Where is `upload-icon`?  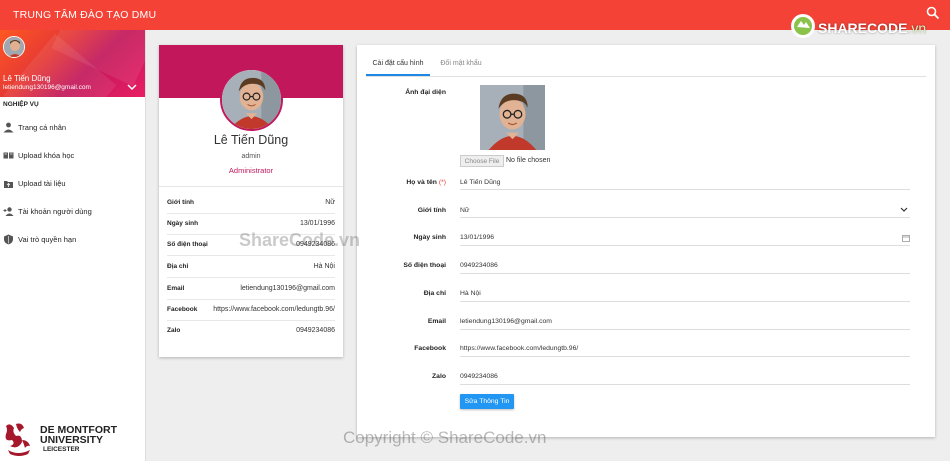
upload-icon is located at coordinates (8, 184).